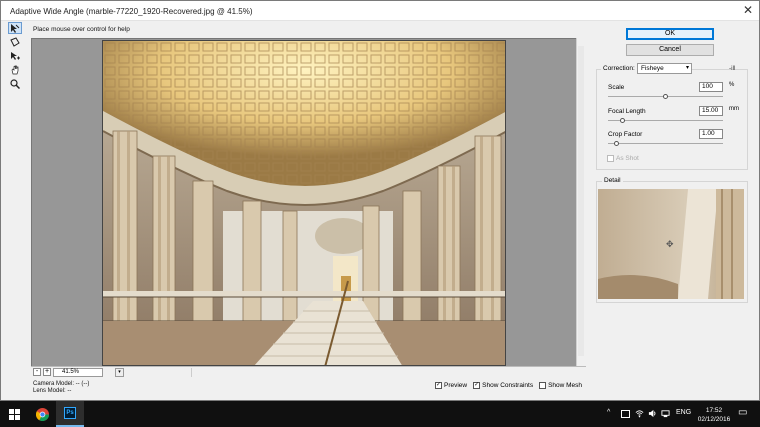 This screenshot has width=760, height=427. I want to click on detail-label: Detail, so click(612, 180).